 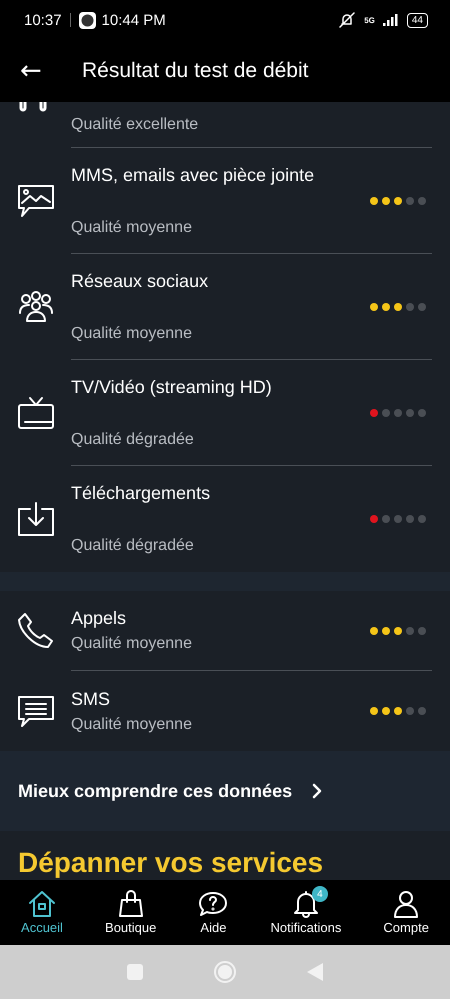 What do you see at coordinates (35, 201) in the screenshot?
I see `image-message-icon` at bounding box center [35, 201].